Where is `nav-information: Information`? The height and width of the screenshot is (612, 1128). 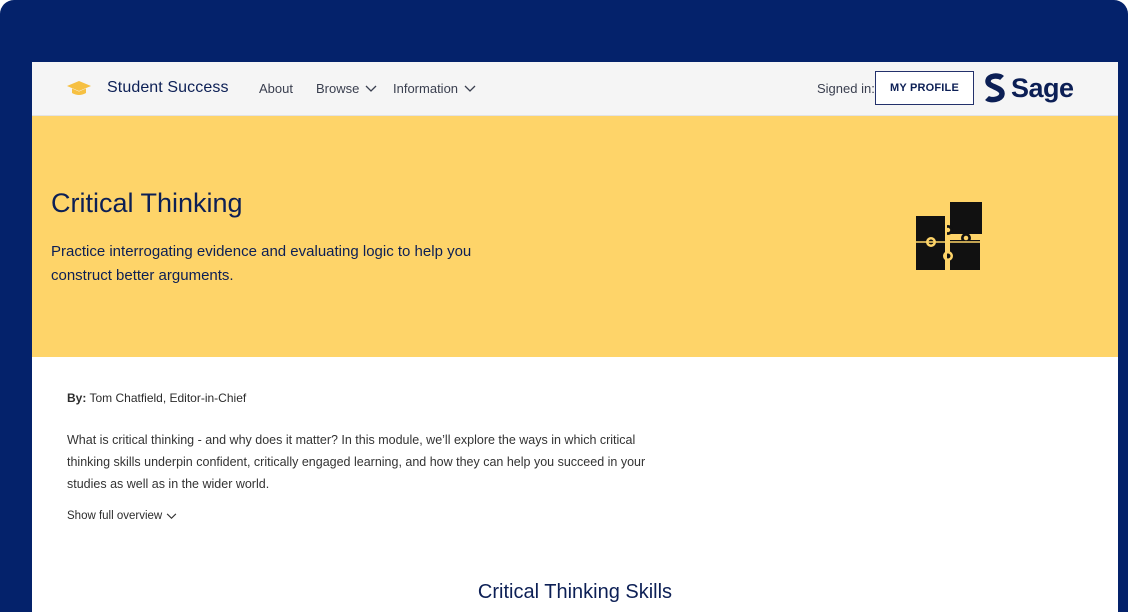 nav-information: Information is located at coordinates (434, 88).